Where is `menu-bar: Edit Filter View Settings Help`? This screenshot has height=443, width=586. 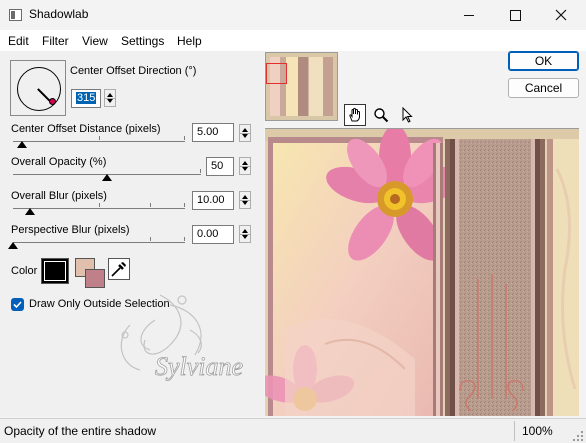
menu-bar: Edit Filter View Settings Help is located at coordinates (293, 40).